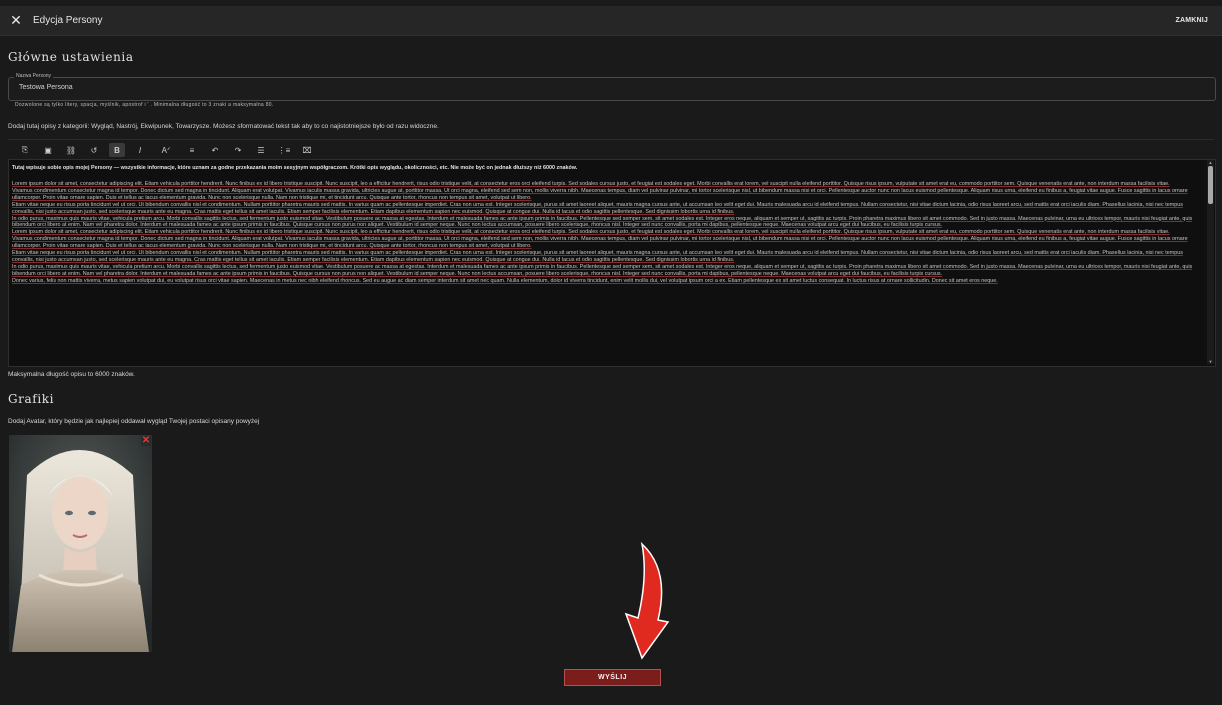 The image size is (1222, 705). What do you see at coordinates (647, 600) in the screenshot?
I see `red-arrow-icon` at bounding box center [647, 600].